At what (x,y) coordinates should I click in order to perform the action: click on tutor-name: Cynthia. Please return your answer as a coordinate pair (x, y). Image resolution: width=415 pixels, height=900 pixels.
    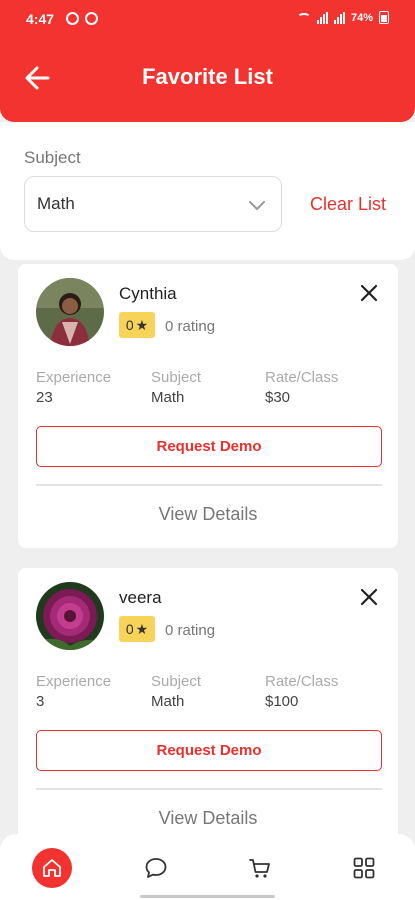
    Looking at the image, I should click on (148, 293).